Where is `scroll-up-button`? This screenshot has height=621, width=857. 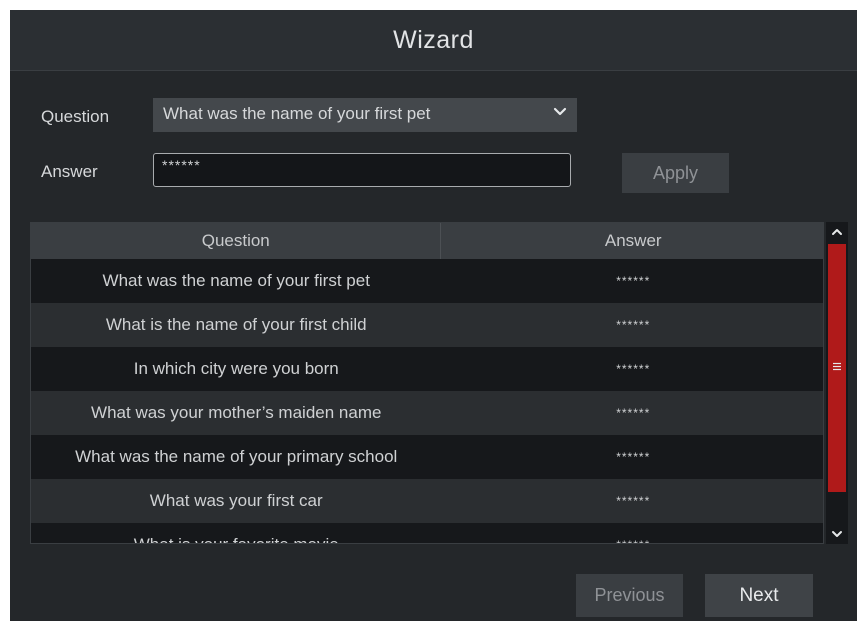
scroll-up-button is located at coordinates (837, 232).